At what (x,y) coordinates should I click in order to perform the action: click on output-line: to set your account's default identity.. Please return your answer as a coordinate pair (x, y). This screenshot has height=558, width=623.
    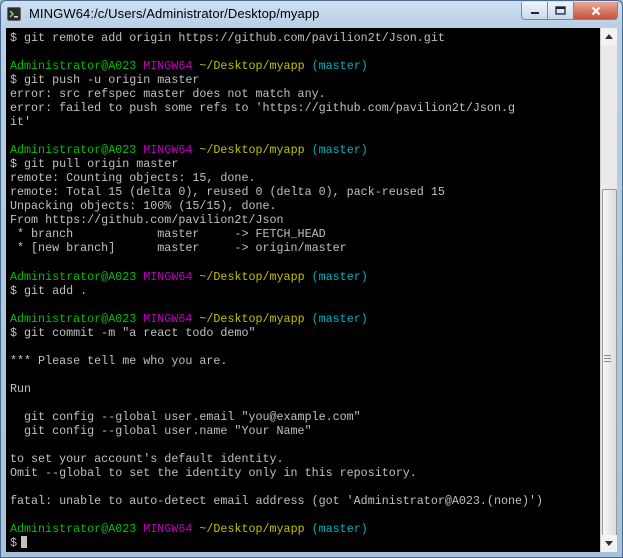
    Looking at the image, I should click on (147, 458).